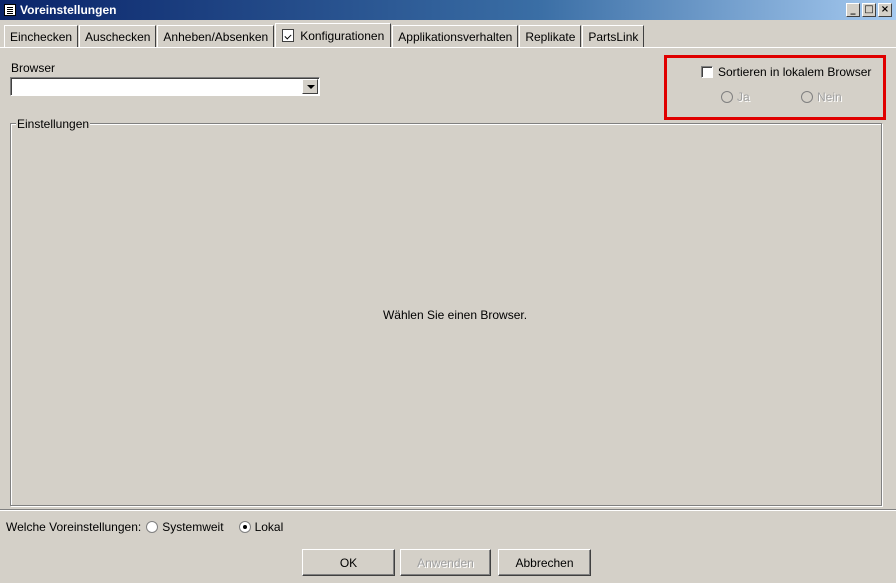  What do you see at coordinates (544, 562) in the screenshot?
I see `cancel-button: Abbrechen` at bounding box center [544, 562].